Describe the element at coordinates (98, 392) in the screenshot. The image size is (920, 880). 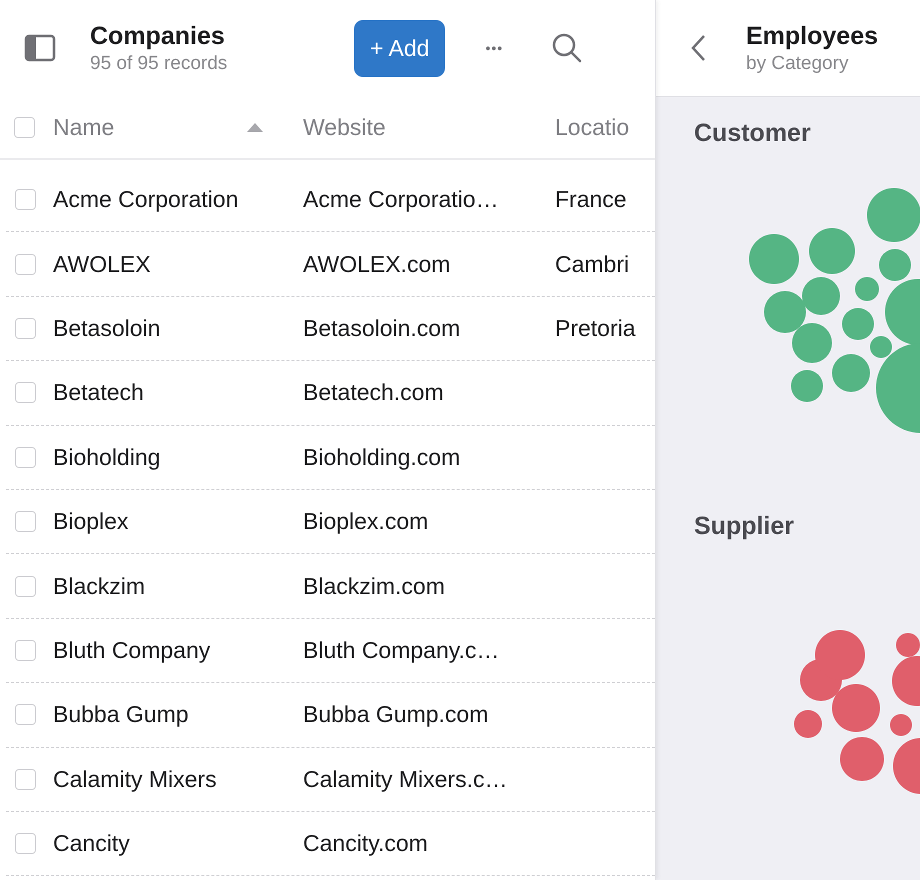
I see `table-cell: Betatech` at that location.